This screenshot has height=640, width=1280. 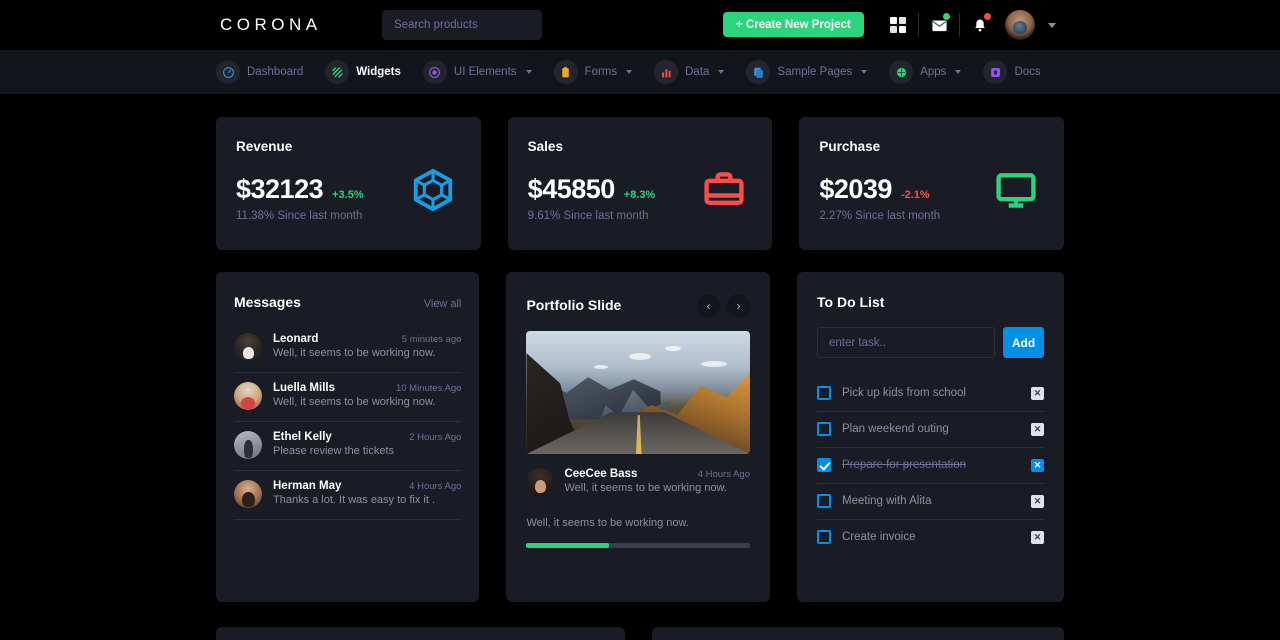 I want to click on brand-logo: CORONA, so click(x=271, y=25).